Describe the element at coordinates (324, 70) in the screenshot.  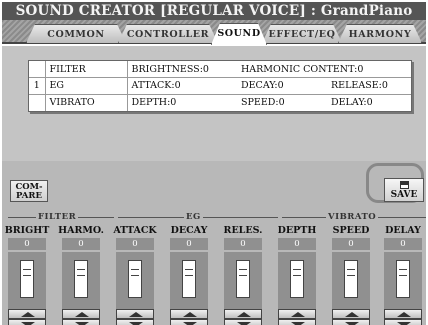
I see `param-value: HARMONIC CONTENT:0` at that location.